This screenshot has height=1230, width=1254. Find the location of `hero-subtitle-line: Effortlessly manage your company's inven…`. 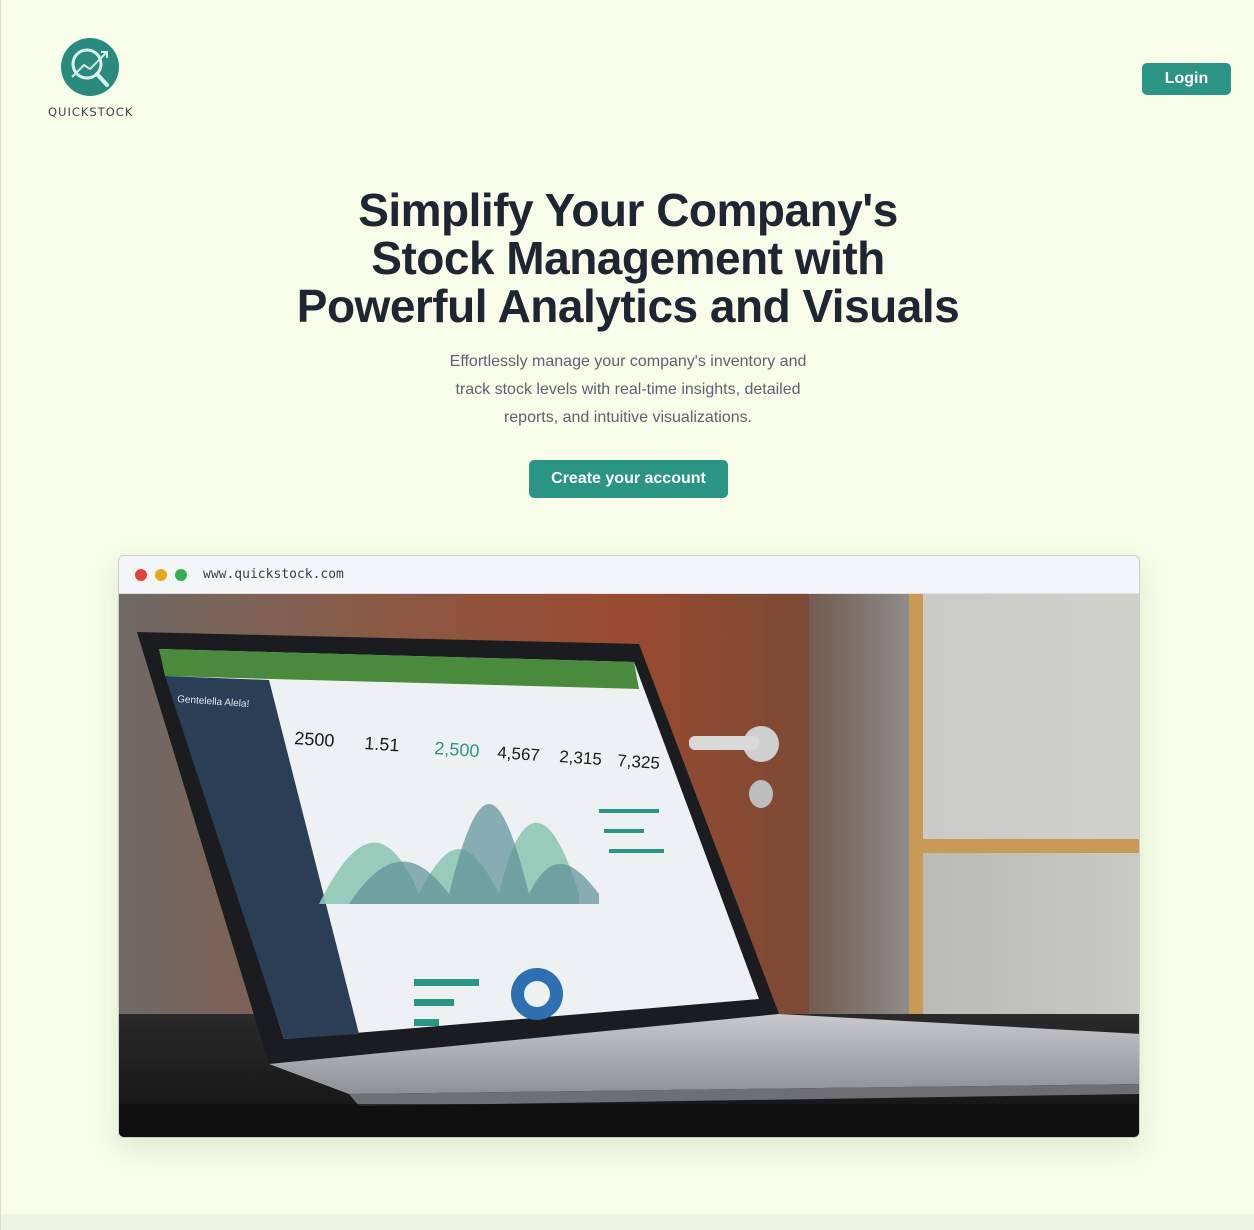

hero-subtitle-line: Effortlessly manage your company's inven… is located at coordinates (628, 361).